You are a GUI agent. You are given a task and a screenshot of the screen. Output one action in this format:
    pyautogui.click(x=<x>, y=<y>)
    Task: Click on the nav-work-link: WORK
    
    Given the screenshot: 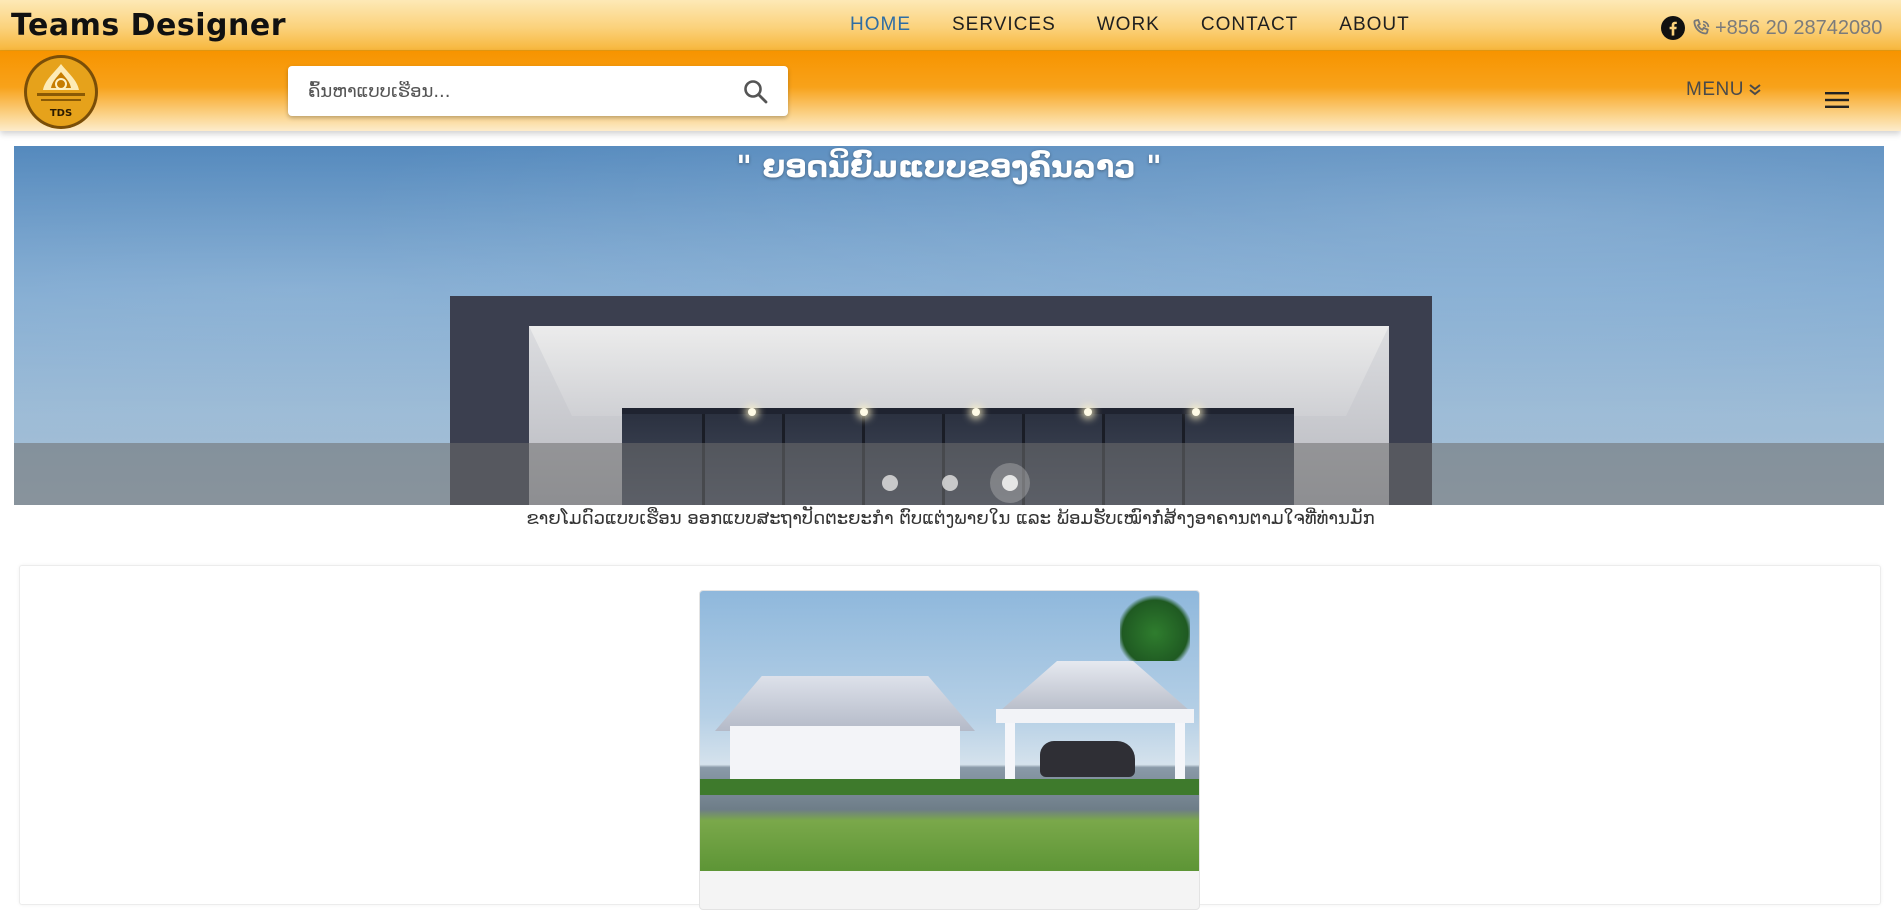 What is the action you would take?
    pyautogui.click(x=1128, y=25)
    